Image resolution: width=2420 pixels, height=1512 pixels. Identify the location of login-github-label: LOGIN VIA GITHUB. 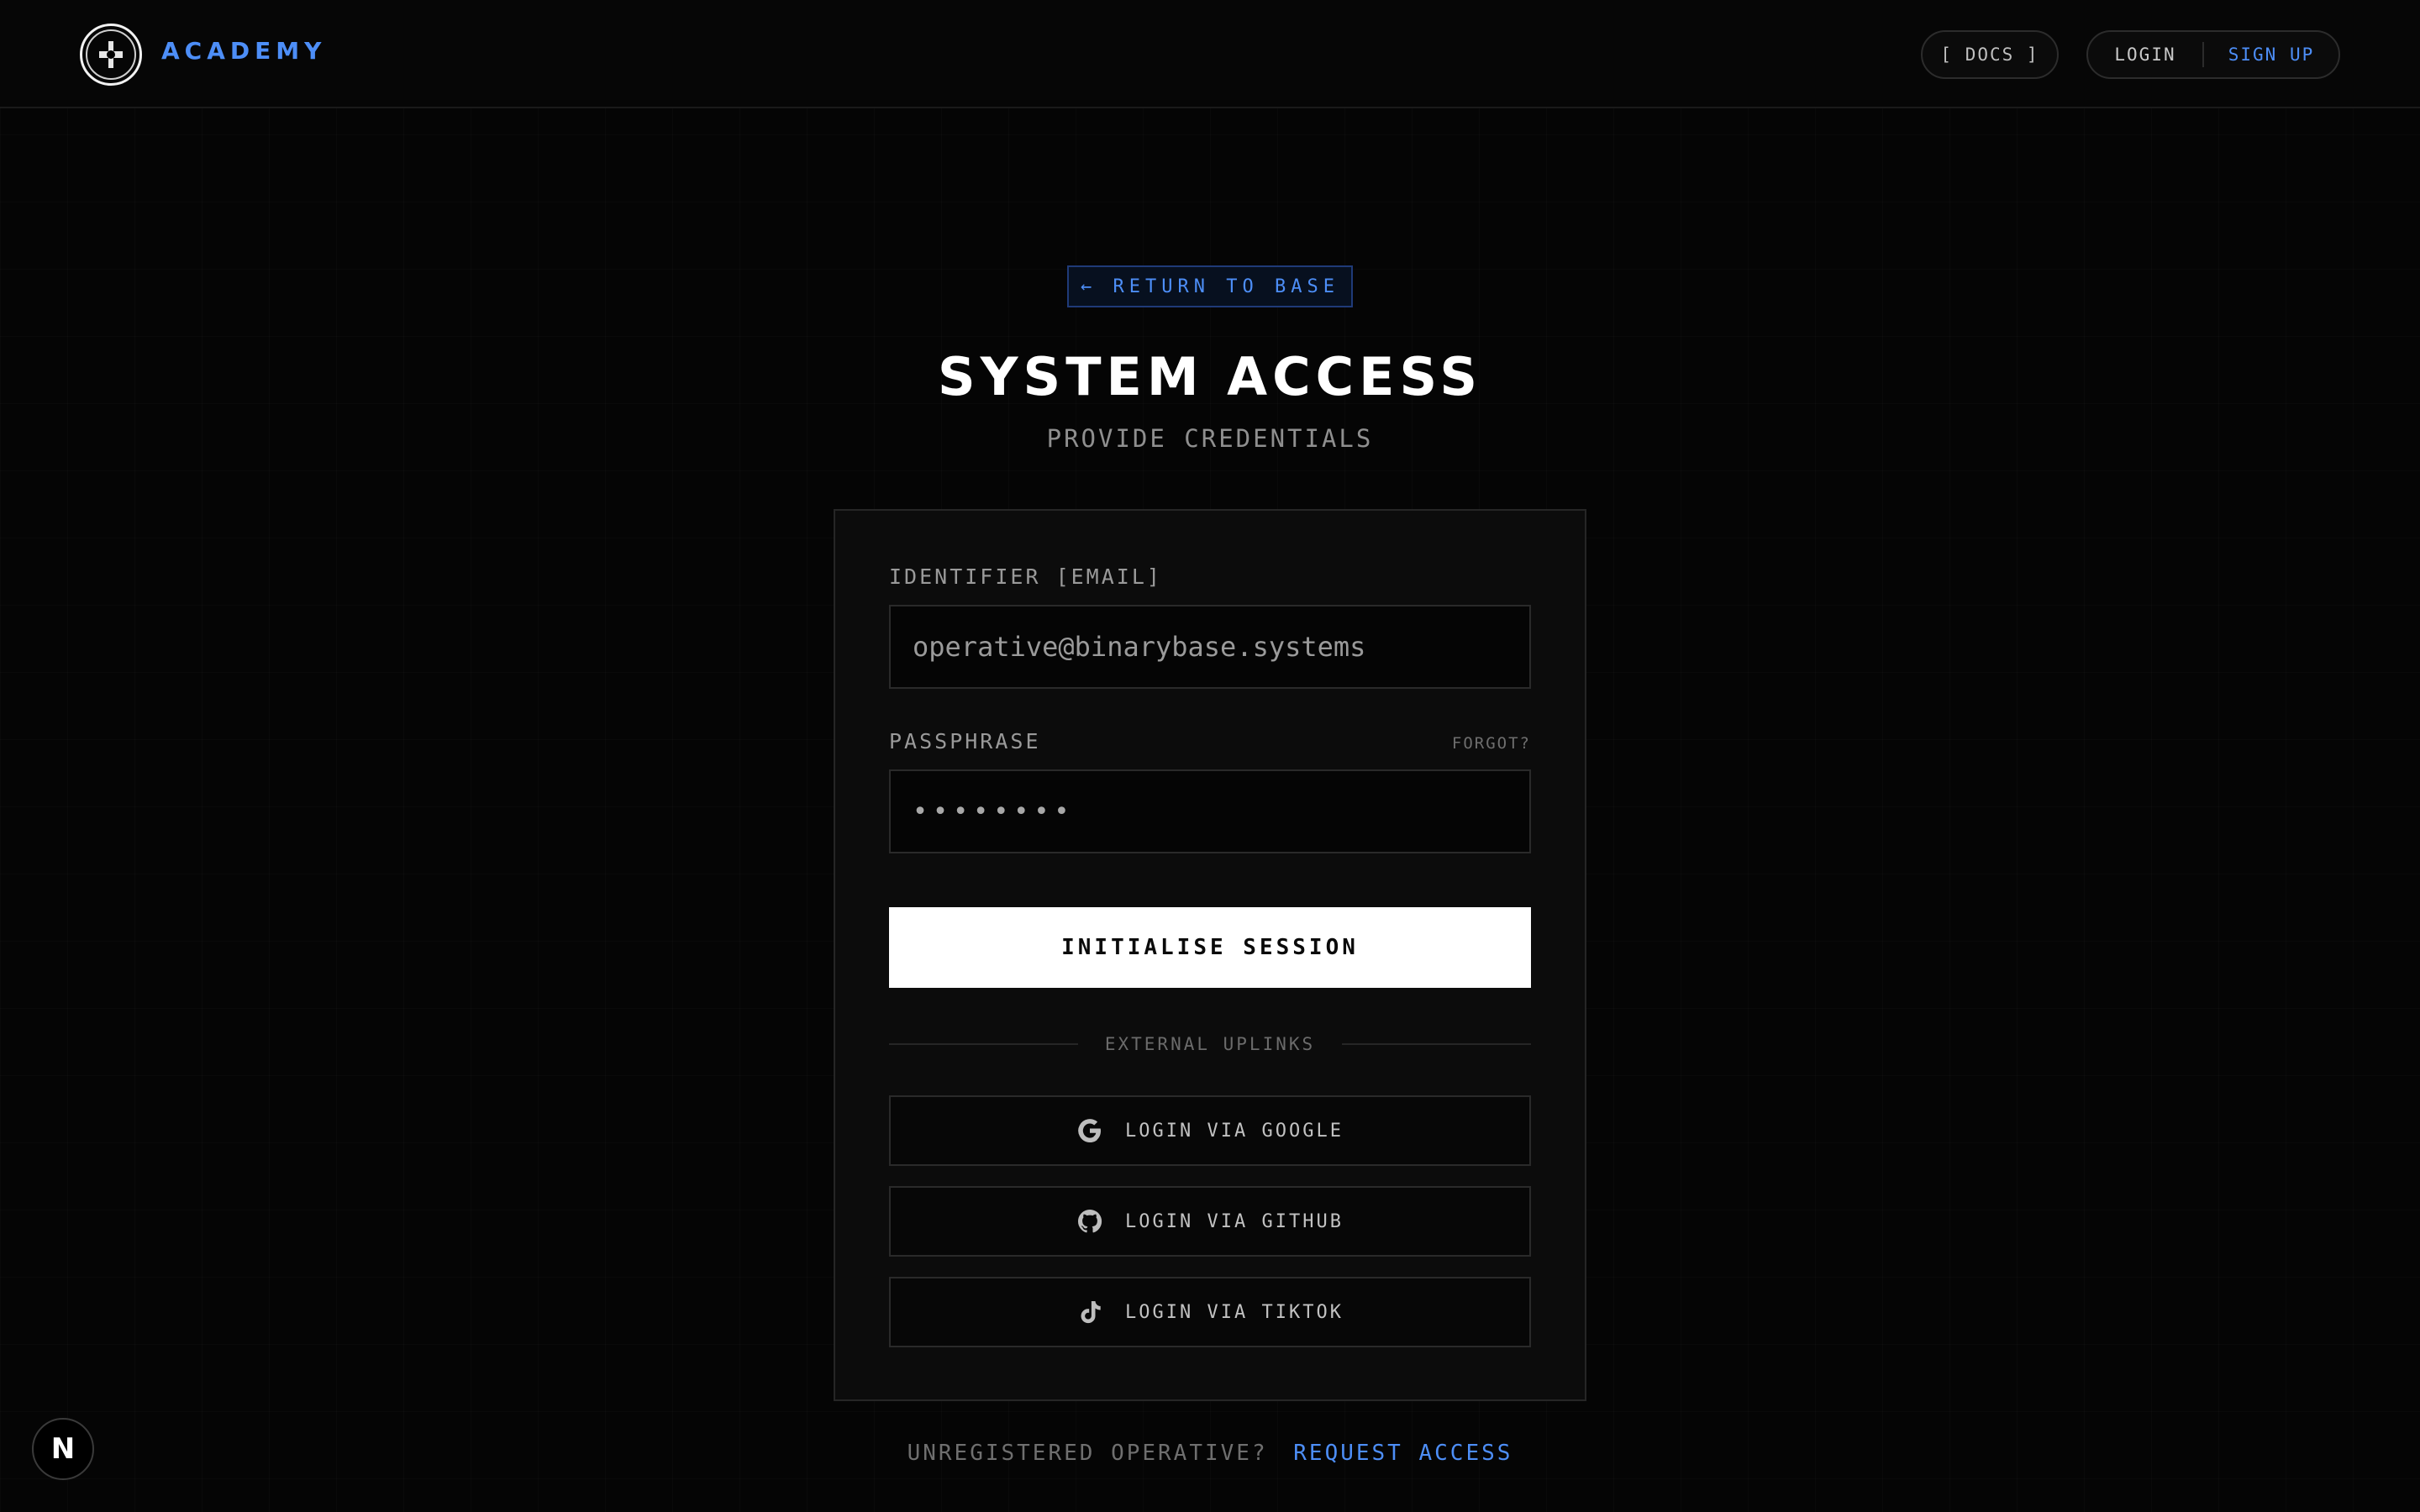
(1234, 1221).